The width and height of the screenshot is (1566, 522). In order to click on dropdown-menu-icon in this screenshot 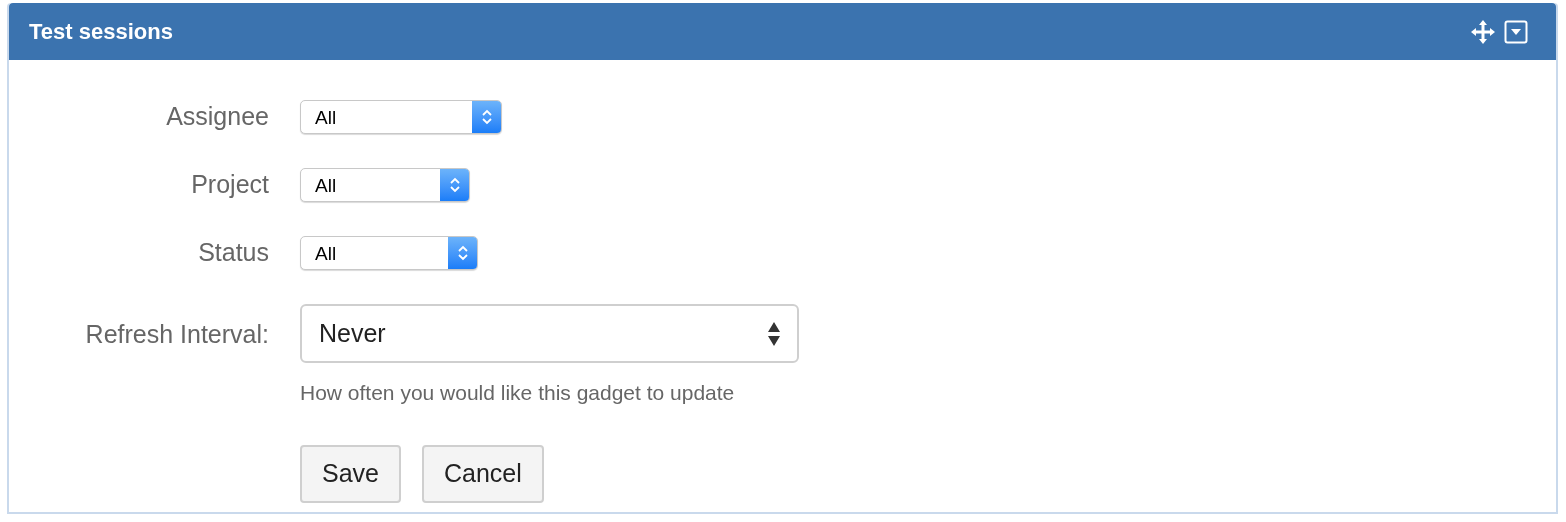, I will do `click(1516, 31)`.